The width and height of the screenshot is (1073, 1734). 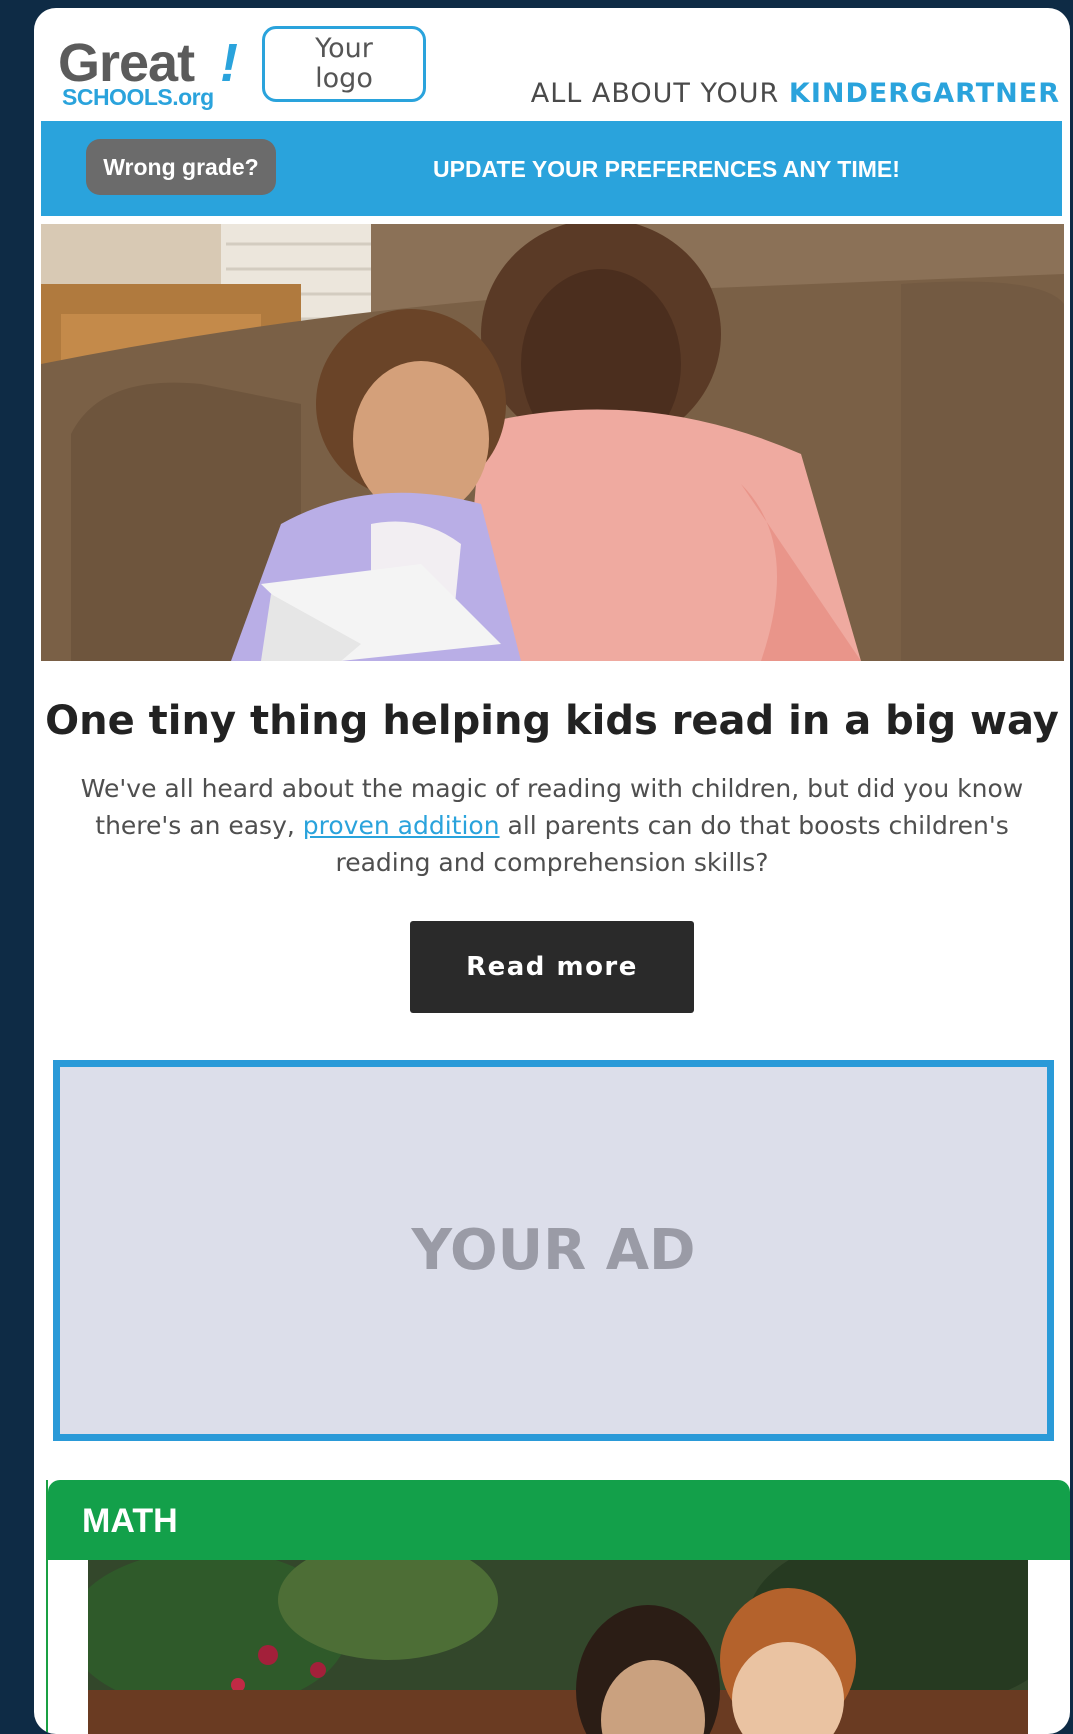 What do you see at coordinates (924, 93) in the screenshot?
I see `tagline-grade-keyword: KINDERGARTNER` at bounding box center [924, 93].